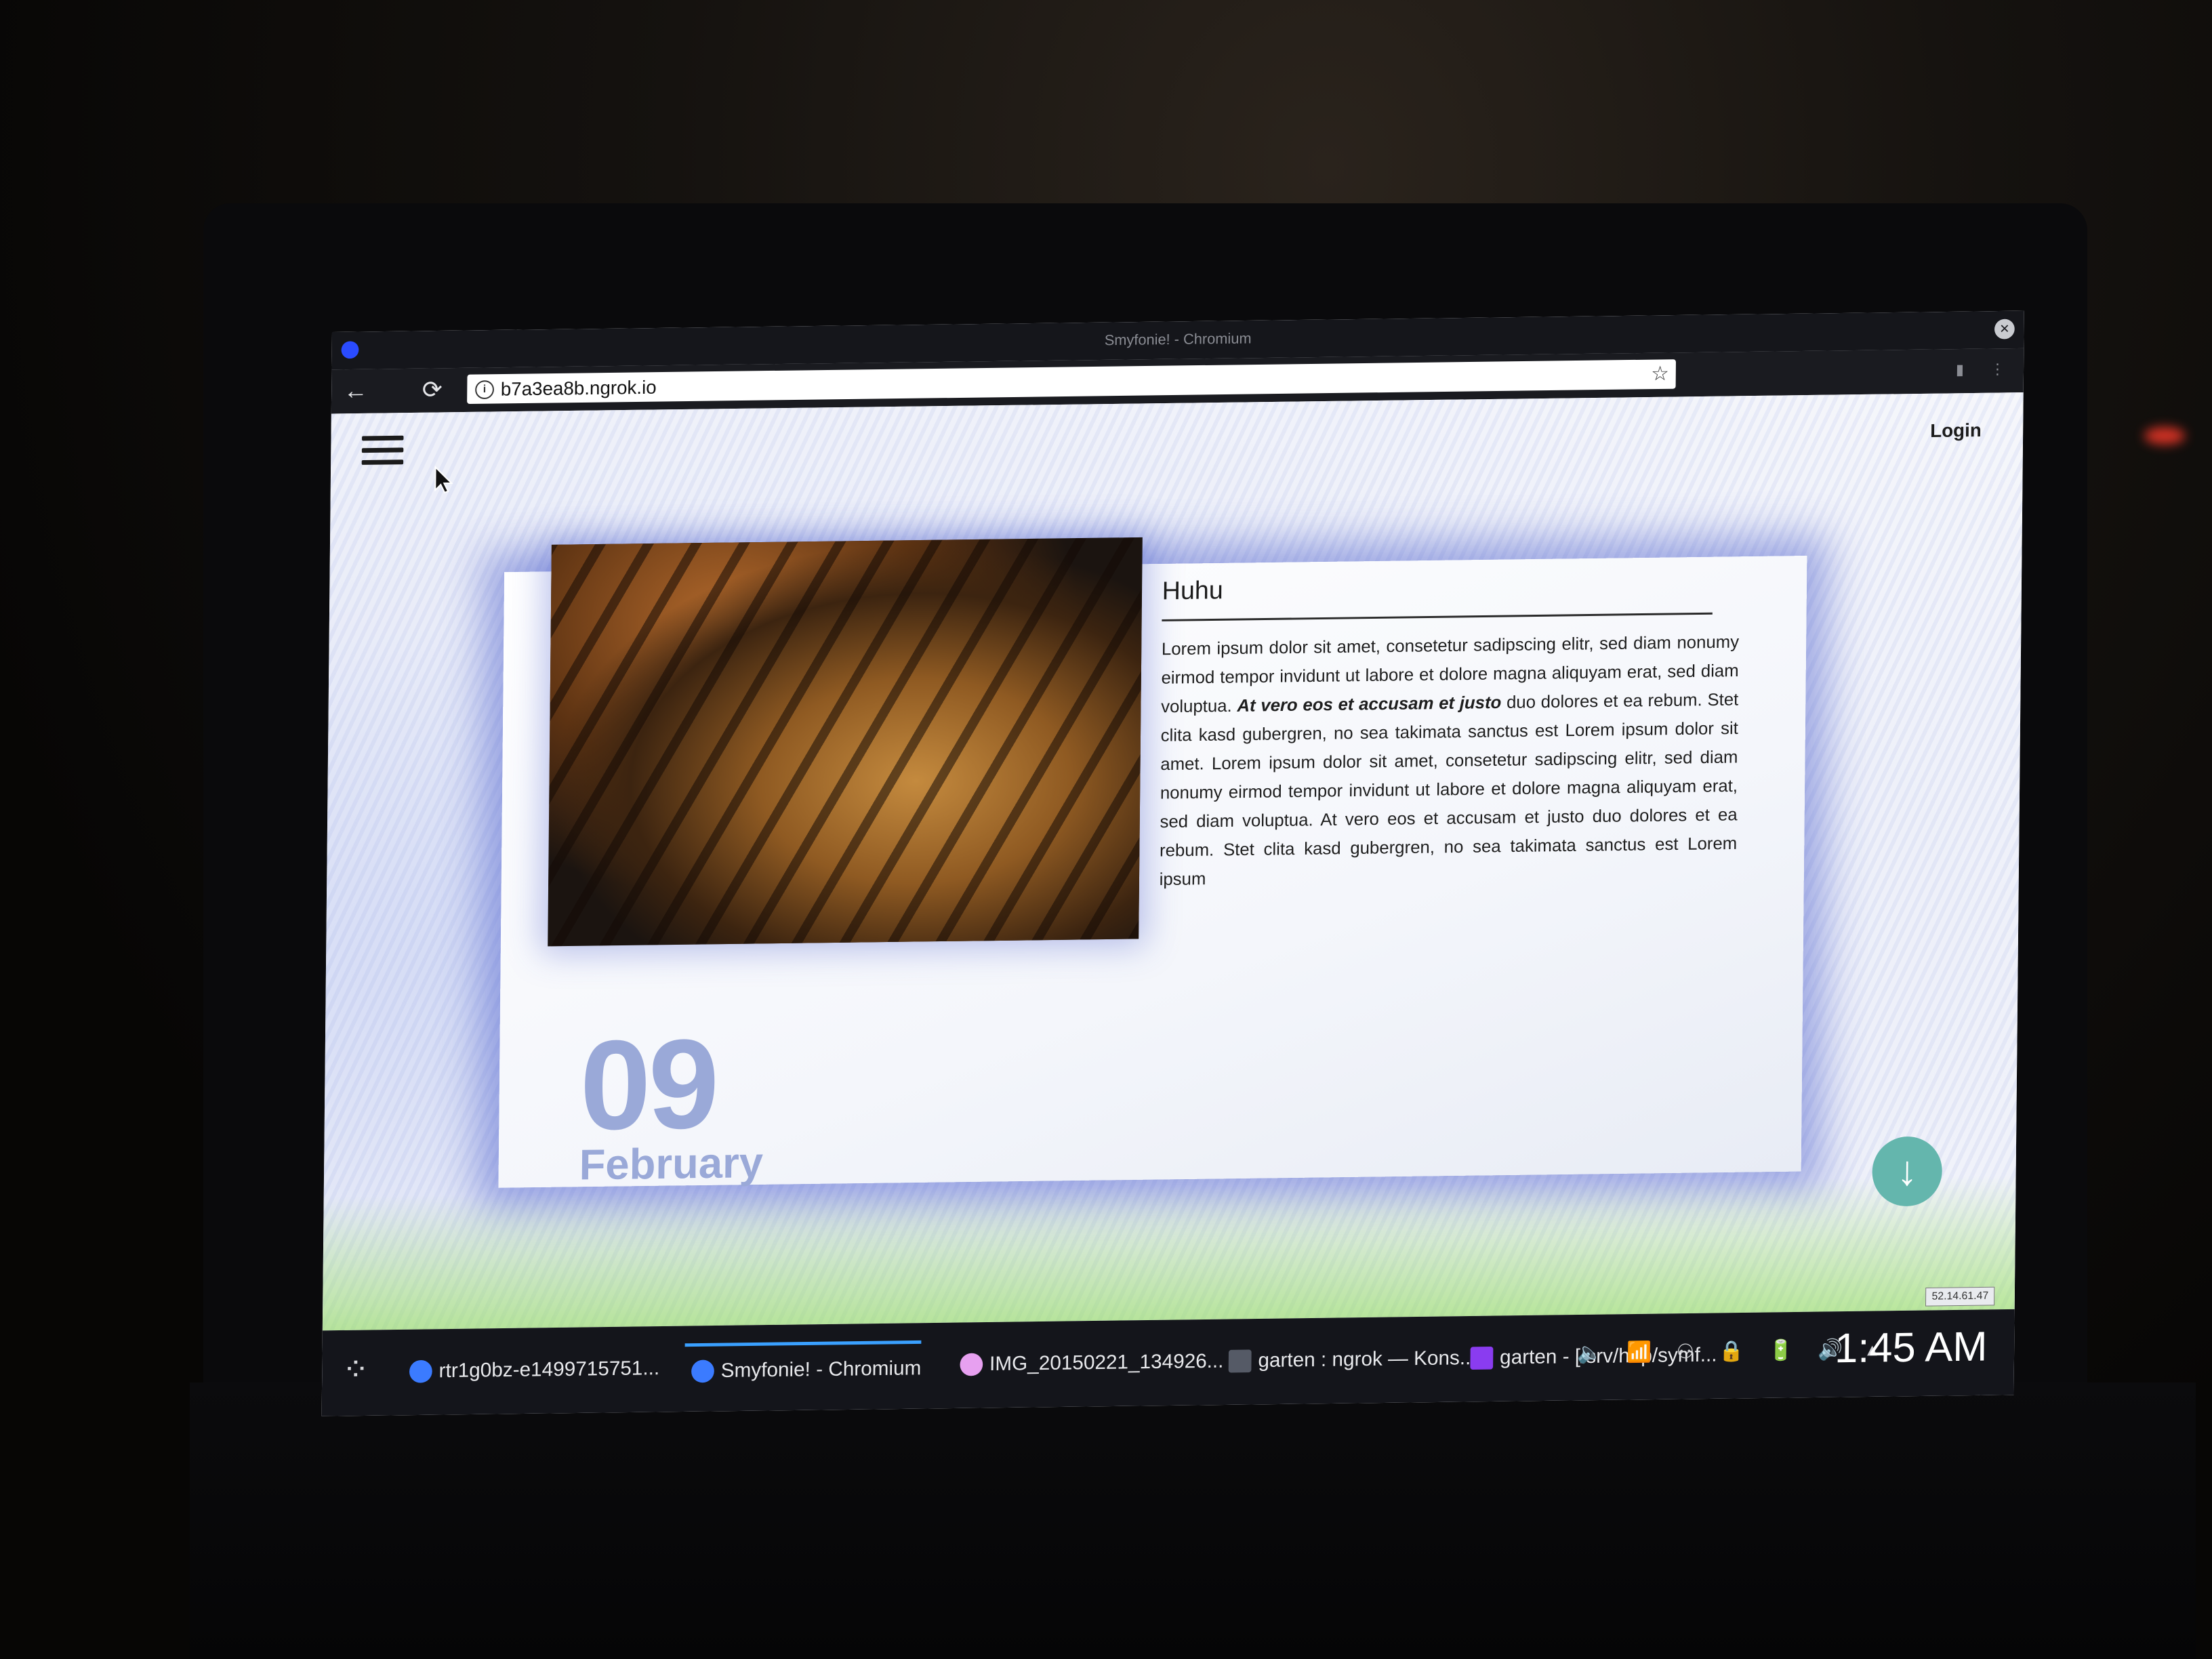 The image size is (2212, 1659). Describe the element at coordinates (1960, 370) in the screenshot. I see `extension-icon: ▮` at that location.